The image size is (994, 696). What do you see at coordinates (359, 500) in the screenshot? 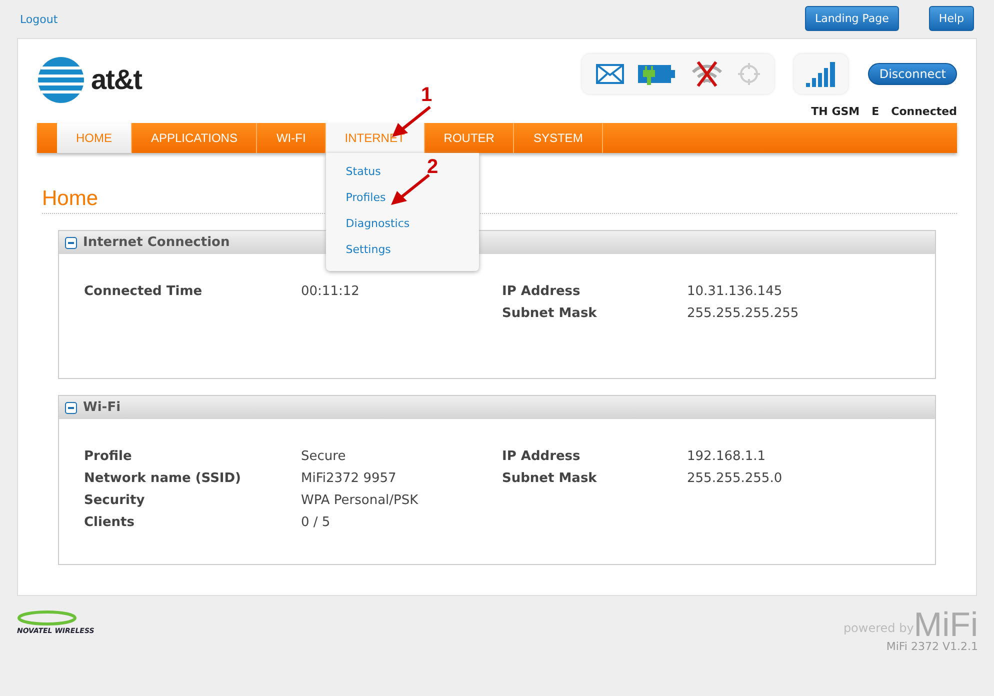
I see `field-value: WPA Personal/PSK` at bounding box center [359, 500].